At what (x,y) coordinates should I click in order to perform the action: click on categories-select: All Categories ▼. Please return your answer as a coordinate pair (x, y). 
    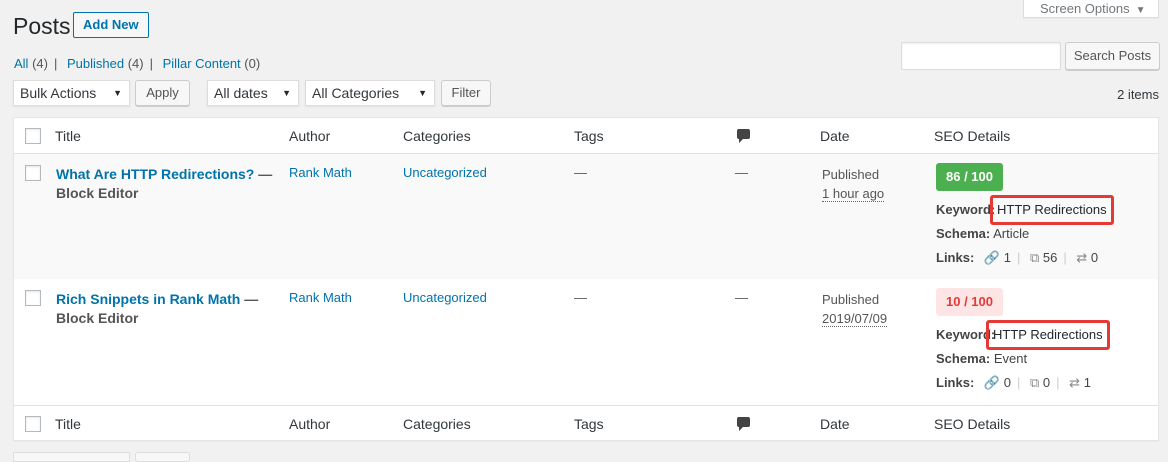
    Looking at the image, I should click on (370, 93).